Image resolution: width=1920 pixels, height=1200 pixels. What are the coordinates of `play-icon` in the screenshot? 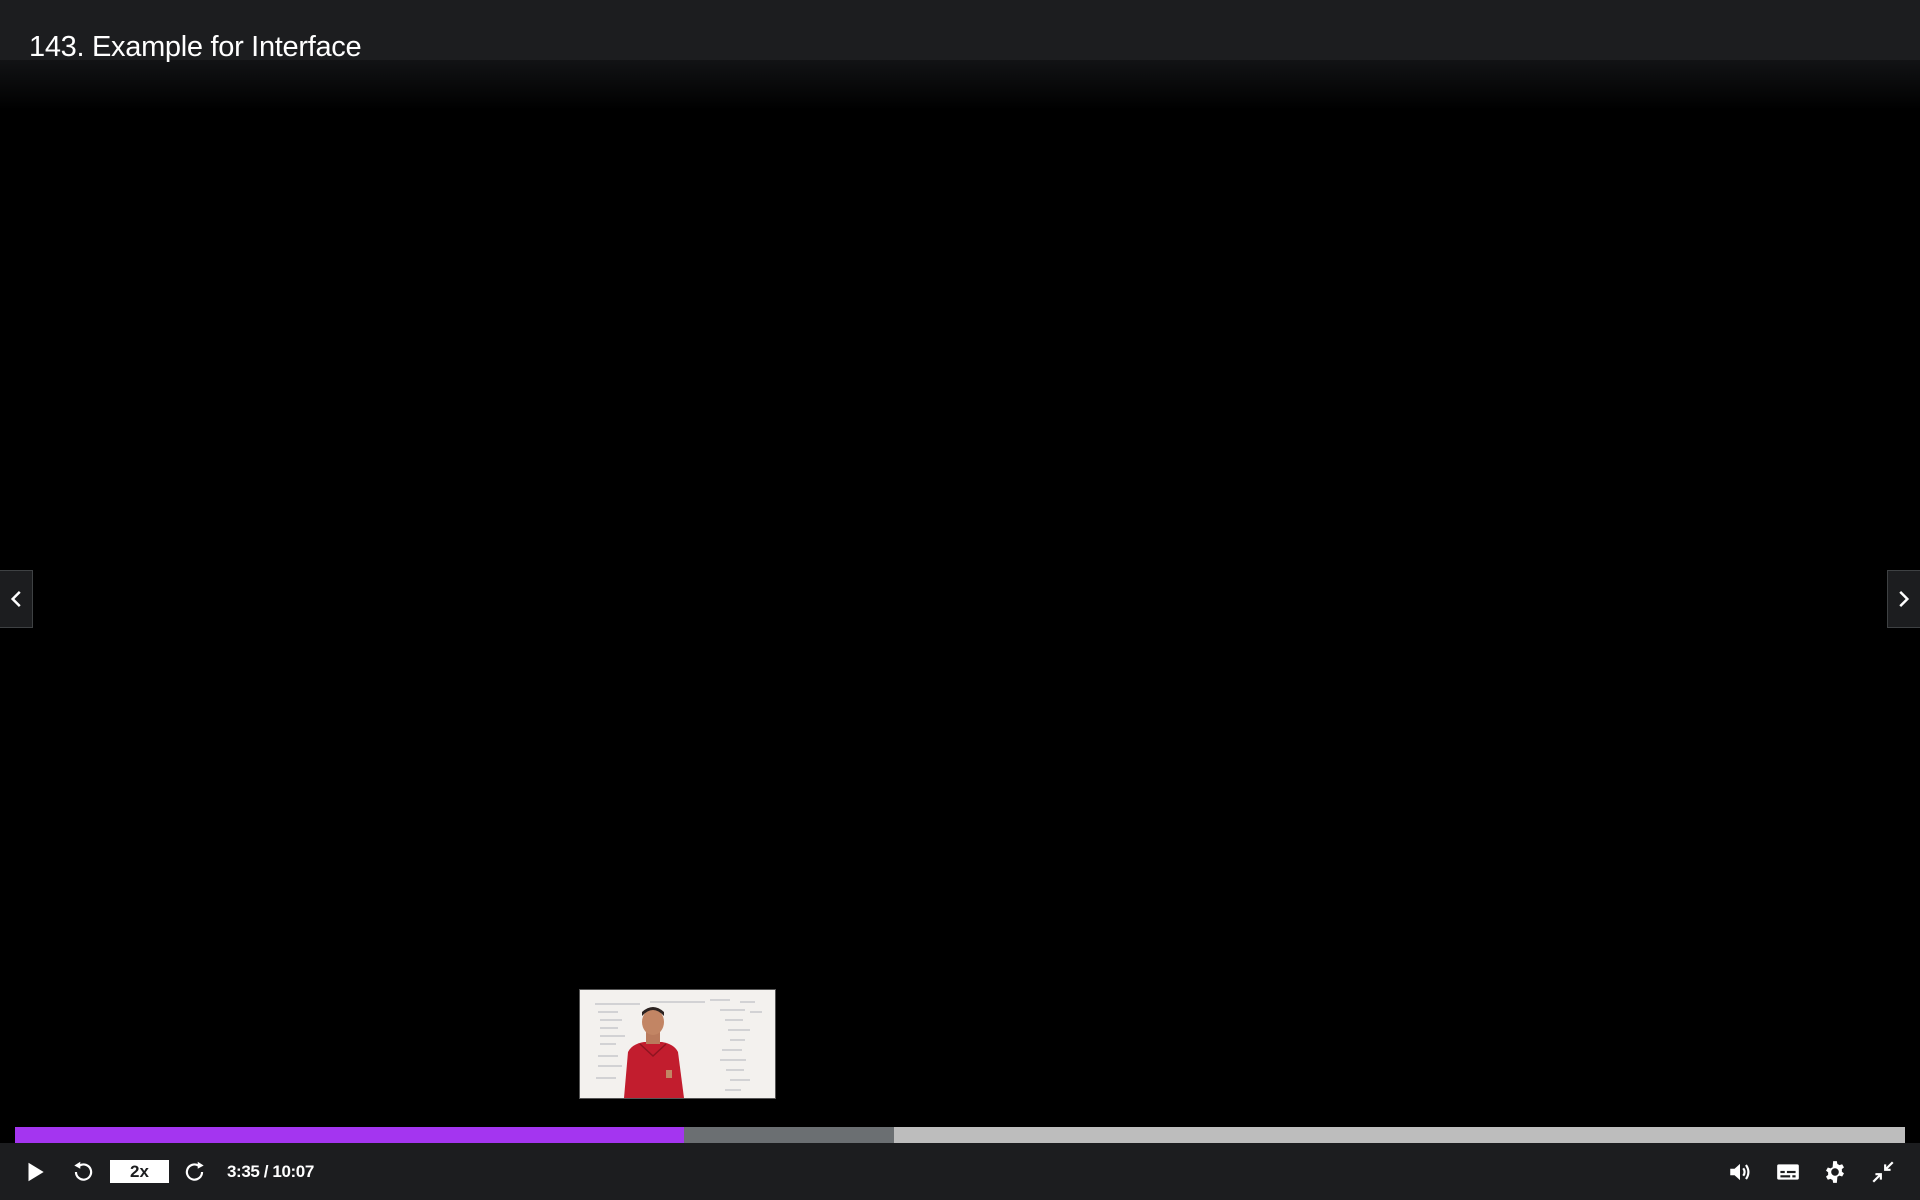 It's located at (36, 1172).